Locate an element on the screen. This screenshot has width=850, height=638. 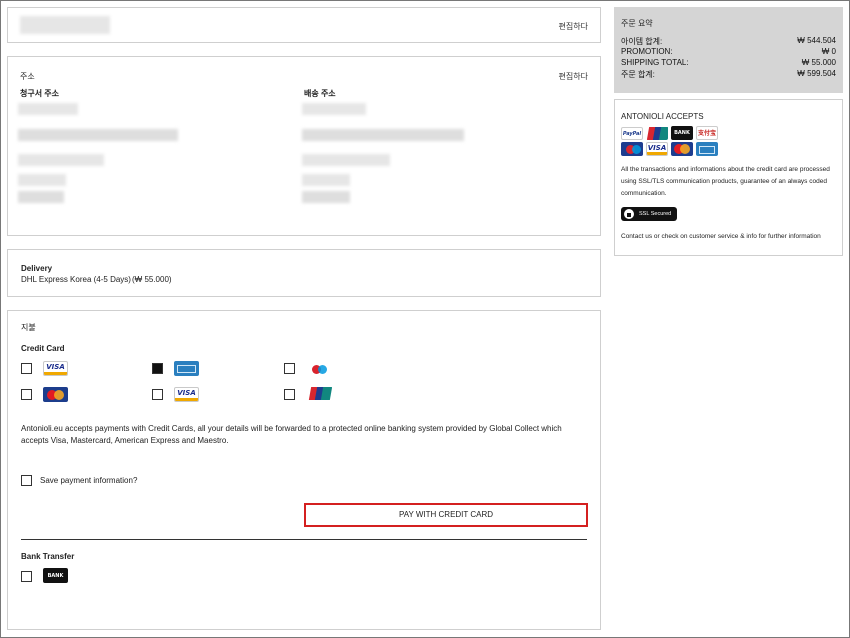
bank-transfer-checkbox is located at coordinates (26, 576).